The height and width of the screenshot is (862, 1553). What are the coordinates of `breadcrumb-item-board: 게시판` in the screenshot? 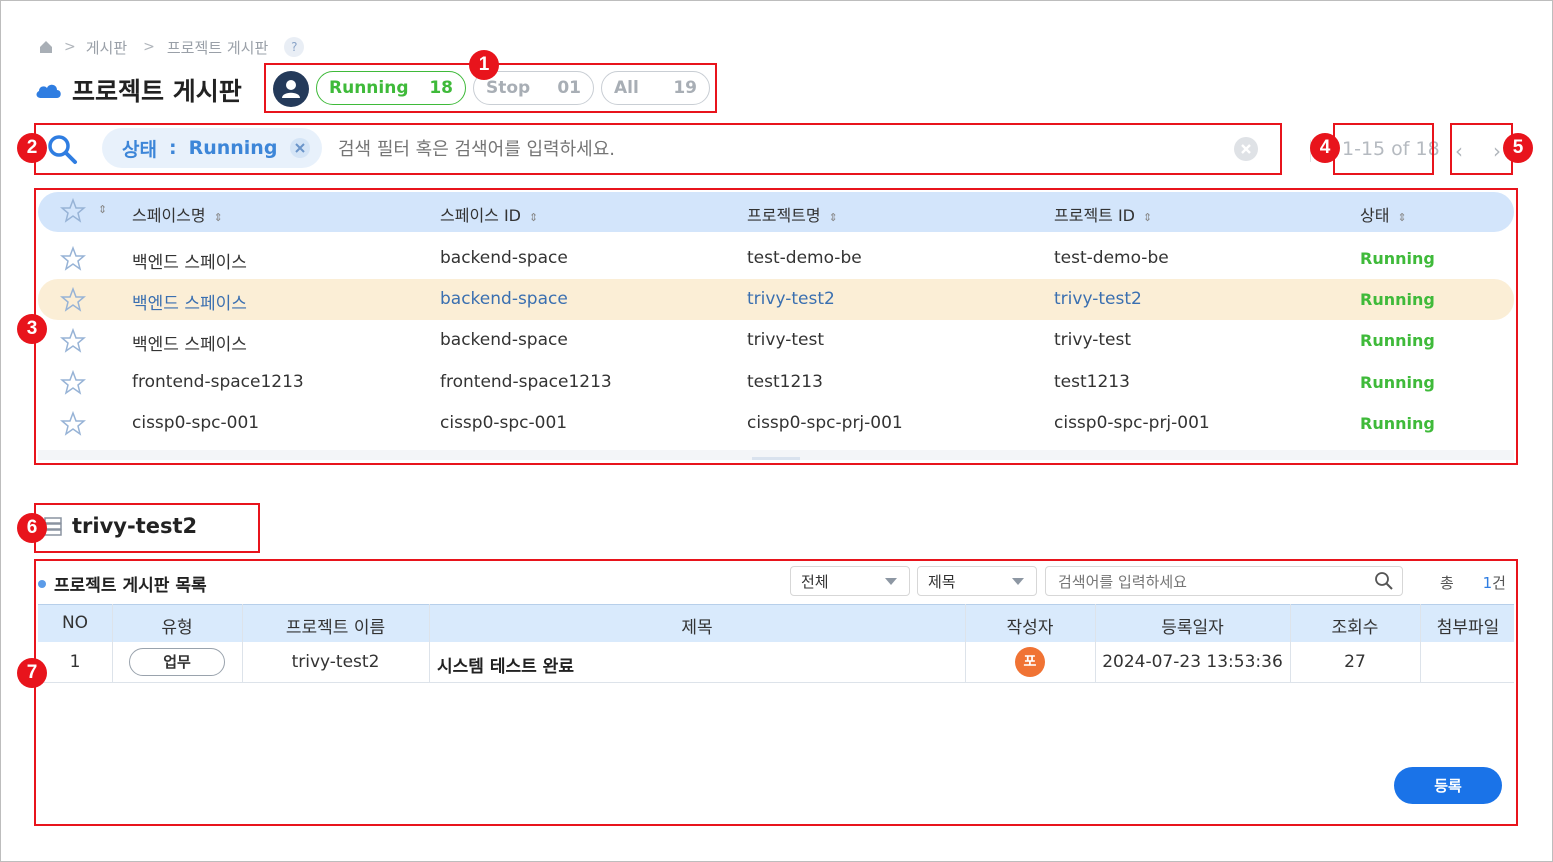 It's located at (106, 47).